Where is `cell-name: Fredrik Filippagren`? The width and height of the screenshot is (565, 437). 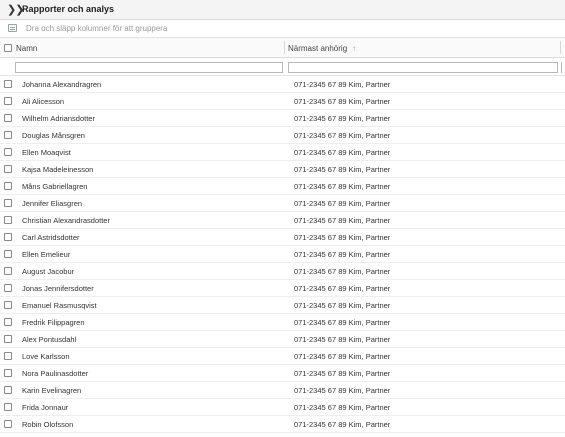 cell-name: Fredrik Filippagren is located at coordinates (53, 322).